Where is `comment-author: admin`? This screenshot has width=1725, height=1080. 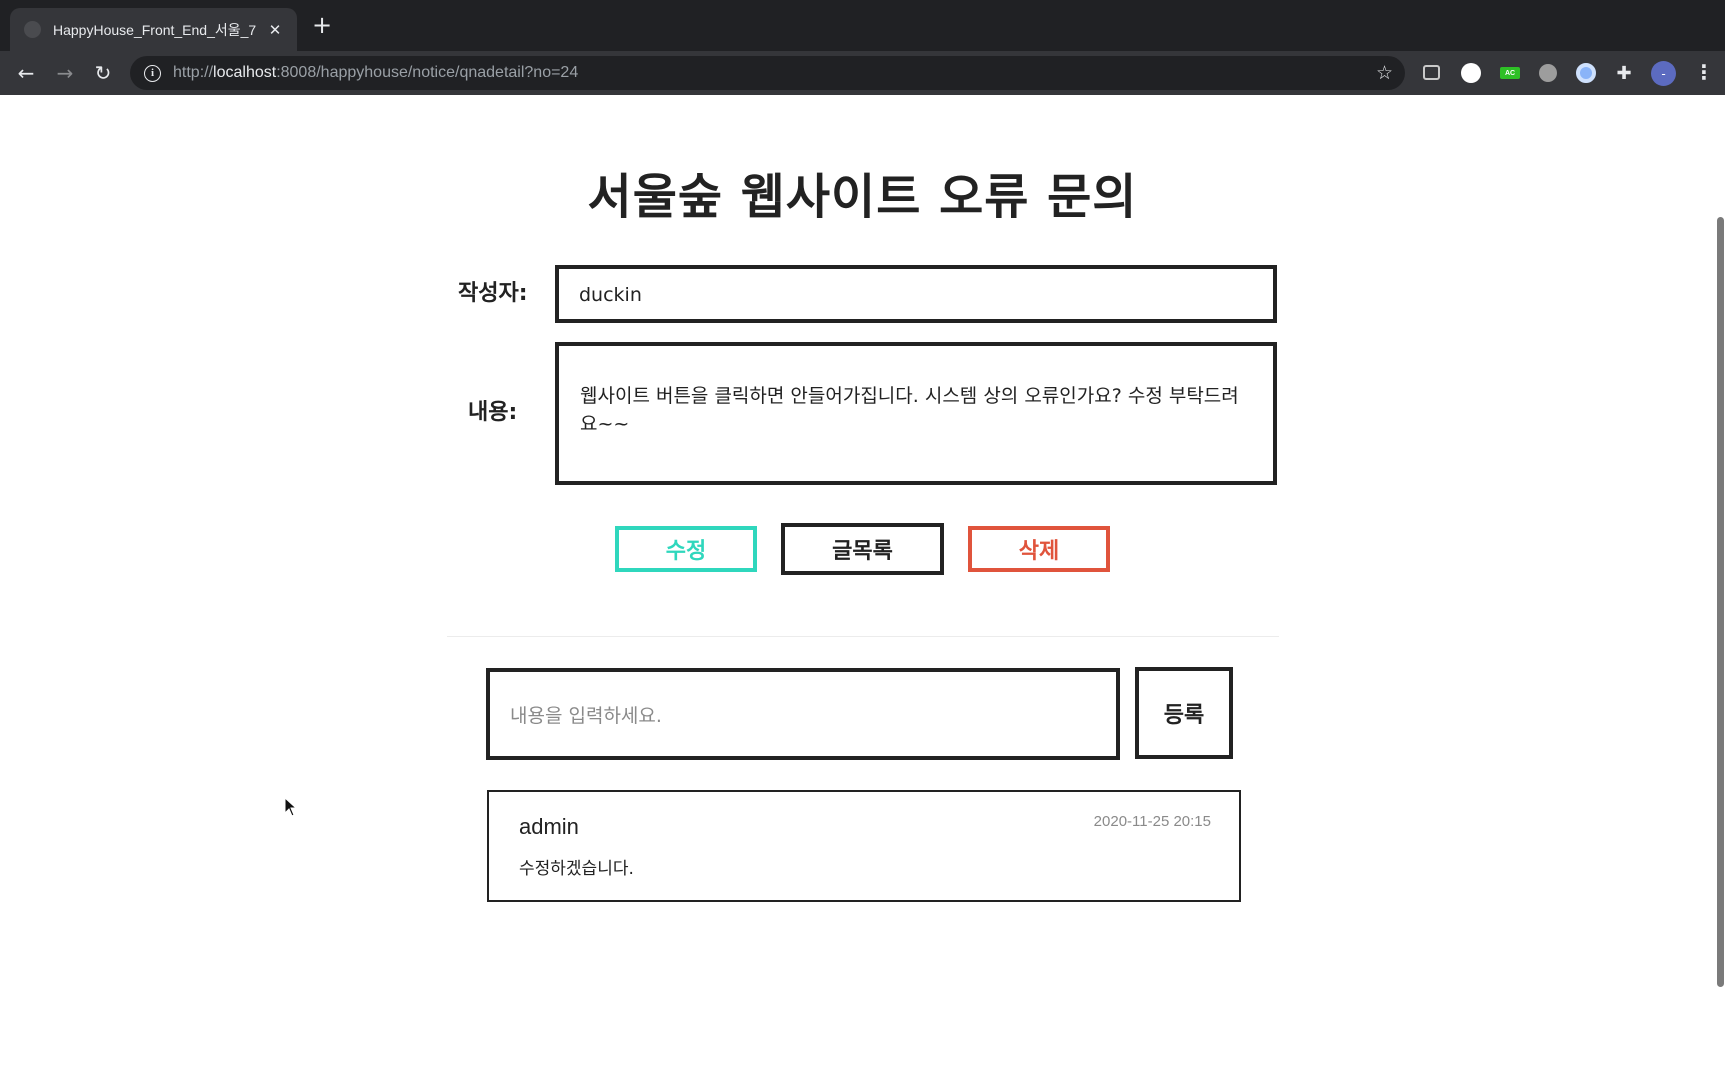
comment-author: admin is located at coordinates (549, 826).